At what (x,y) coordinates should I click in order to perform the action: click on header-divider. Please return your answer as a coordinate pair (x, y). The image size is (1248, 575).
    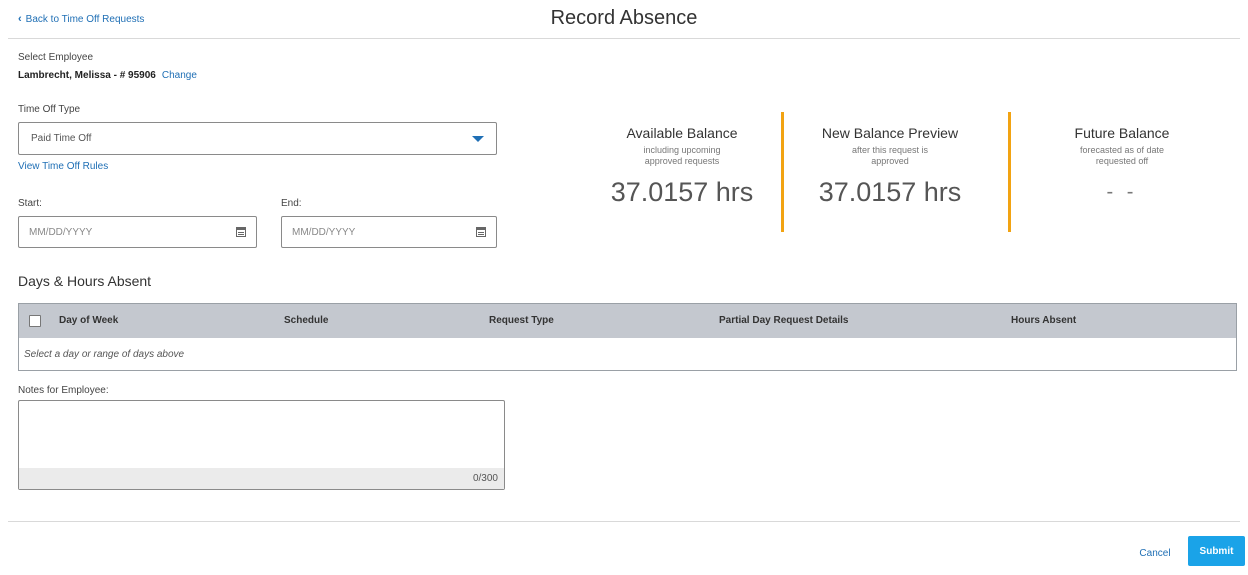
    Looking at the image, I should click on (624, 38).